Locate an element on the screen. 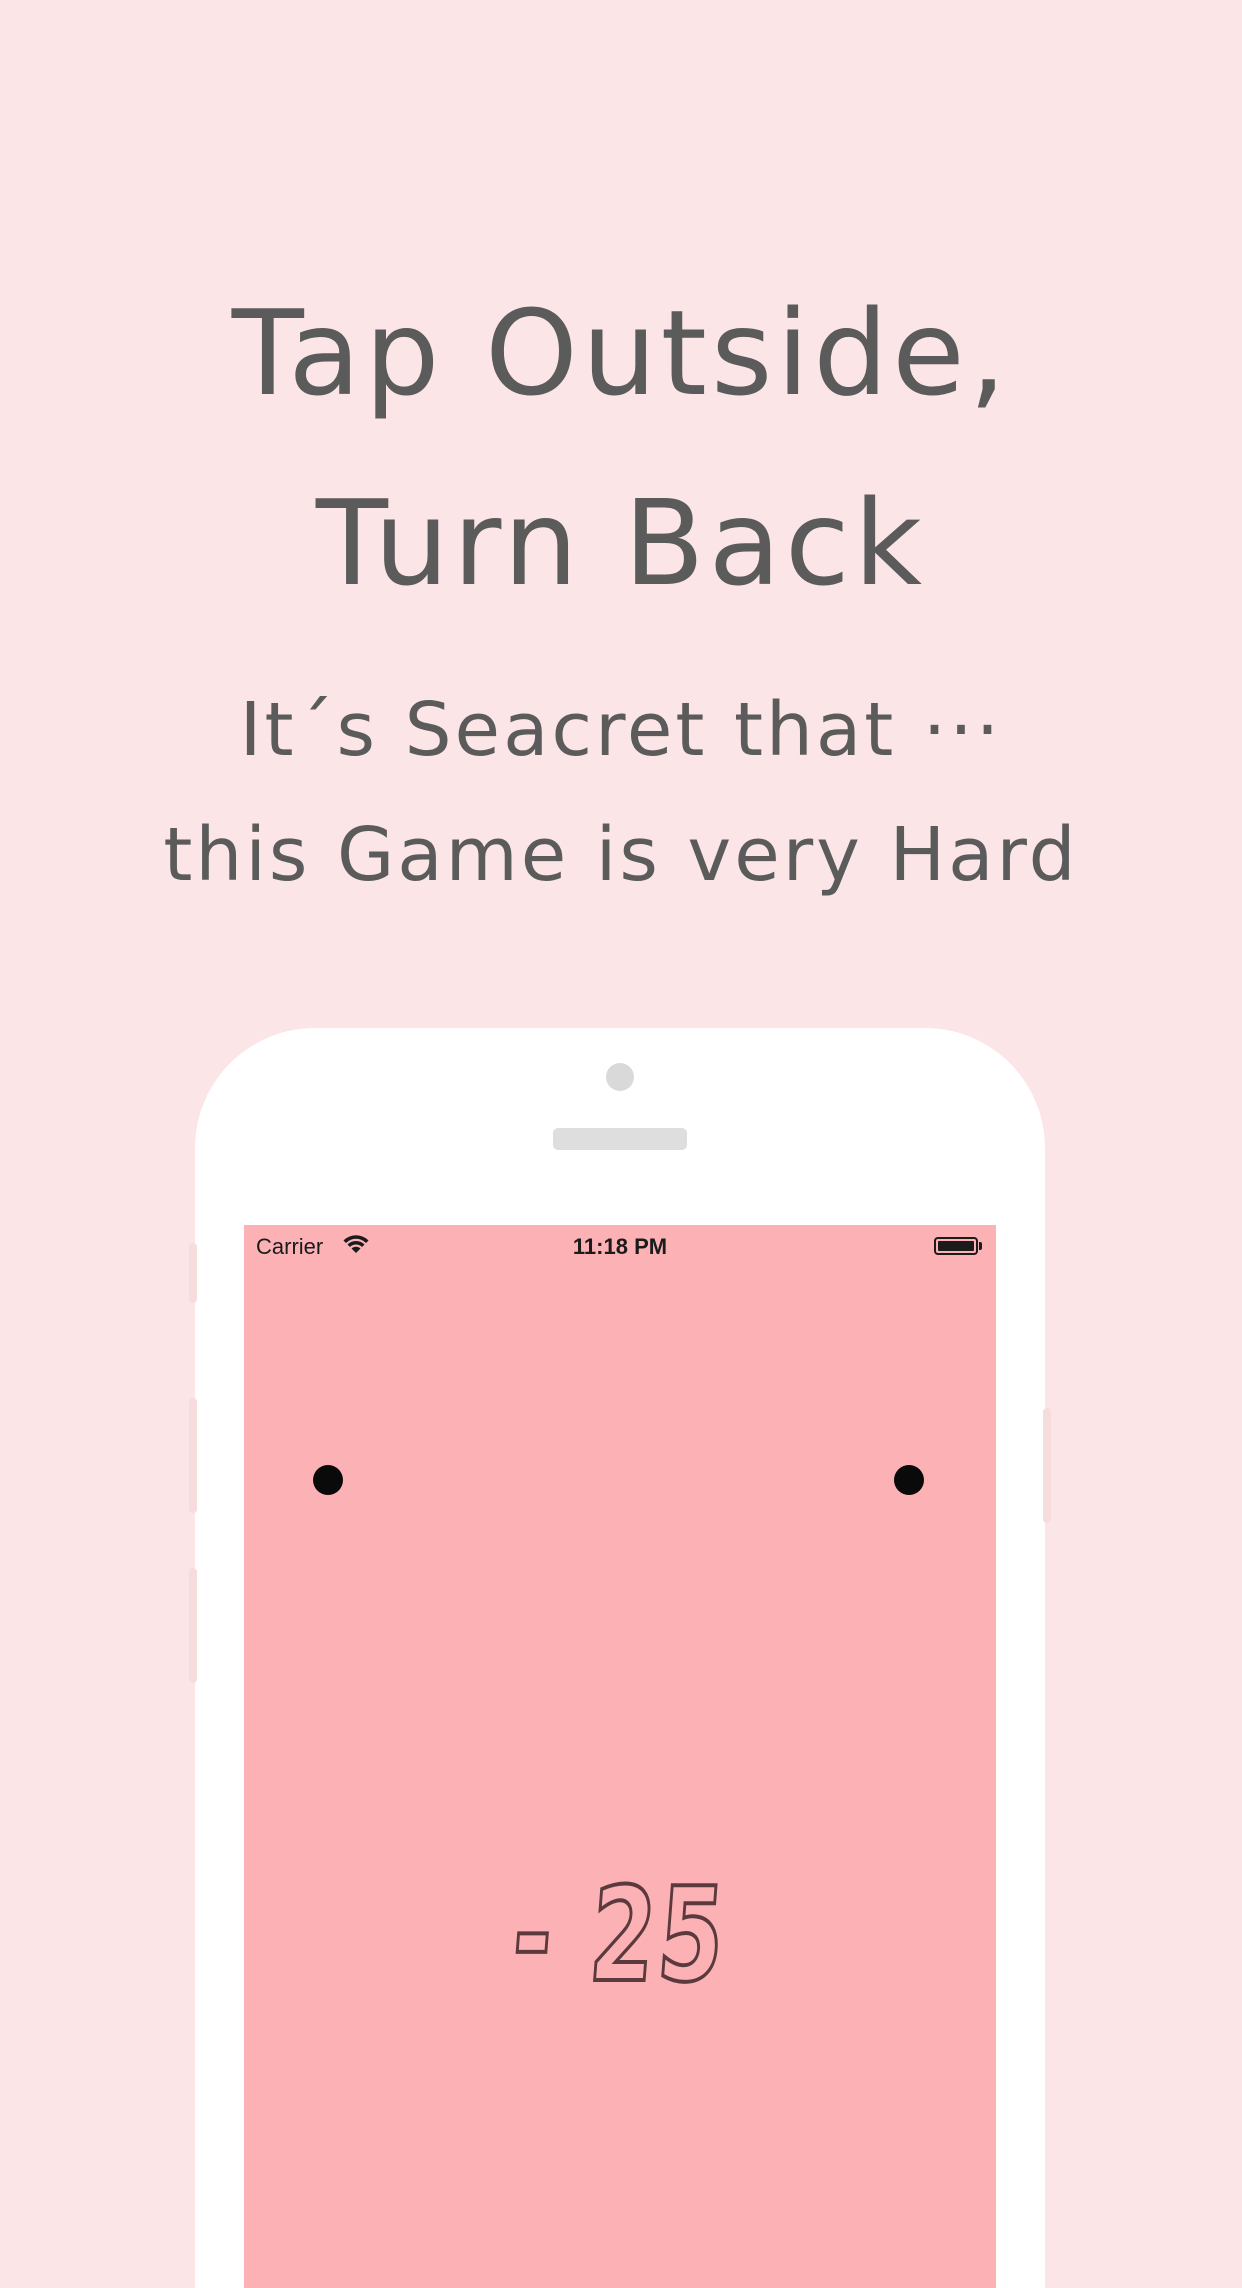 The image size is (1242, 2288). status-time: 11:18 PM is located at coordinates (620, 1246).